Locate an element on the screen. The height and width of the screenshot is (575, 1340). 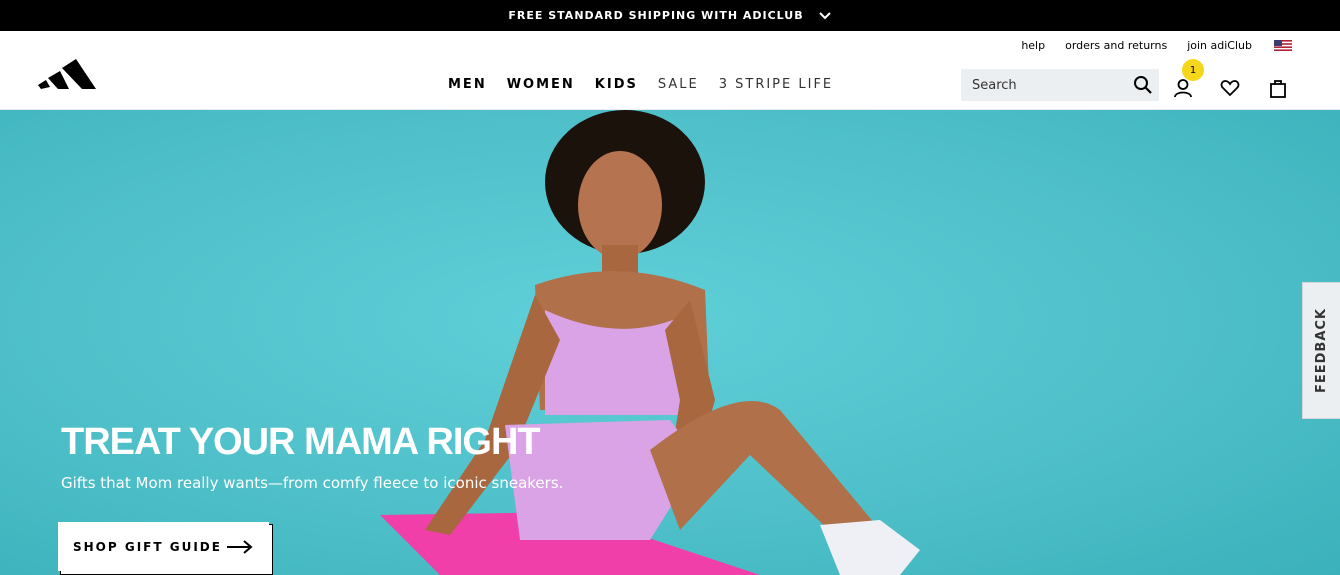
nav-kids: KIDS is located at coordinates (616, 84).